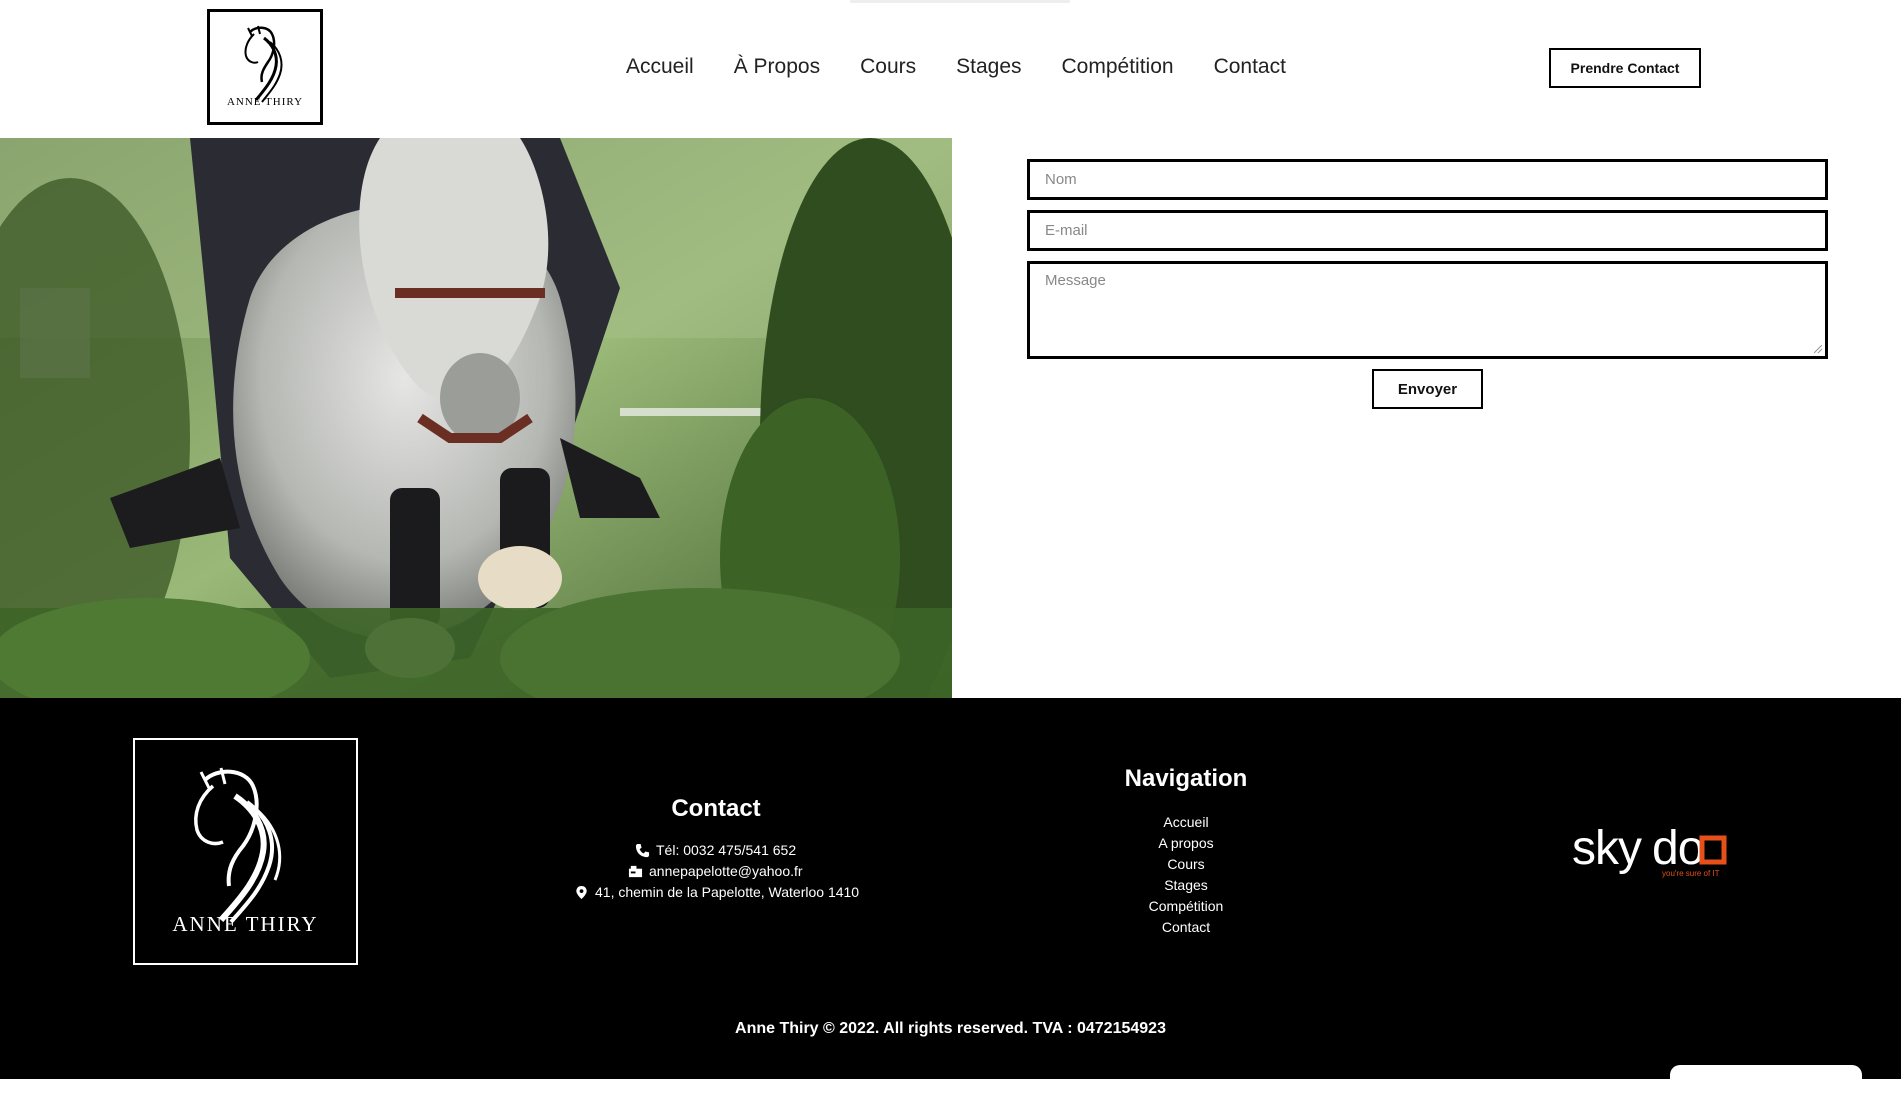  Describe the element at coordinates (635, 871) in the screenshot. I see `mailbox-icon` at that location.